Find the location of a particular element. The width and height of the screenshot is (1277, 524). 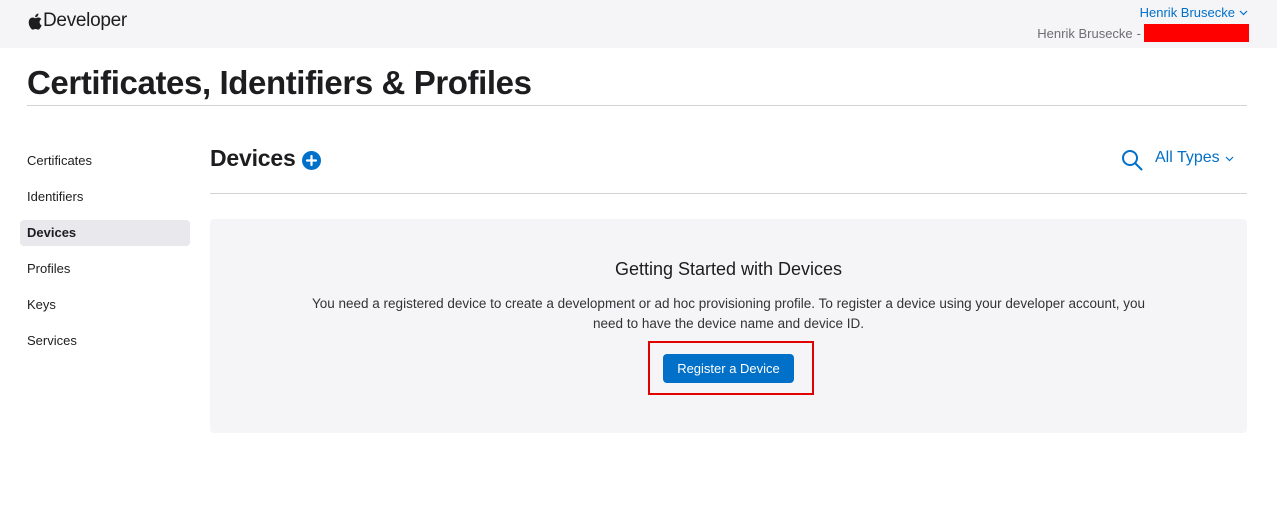

page-title: Certificates, Identifiers & Profiles is located at coordinates (279, 82).